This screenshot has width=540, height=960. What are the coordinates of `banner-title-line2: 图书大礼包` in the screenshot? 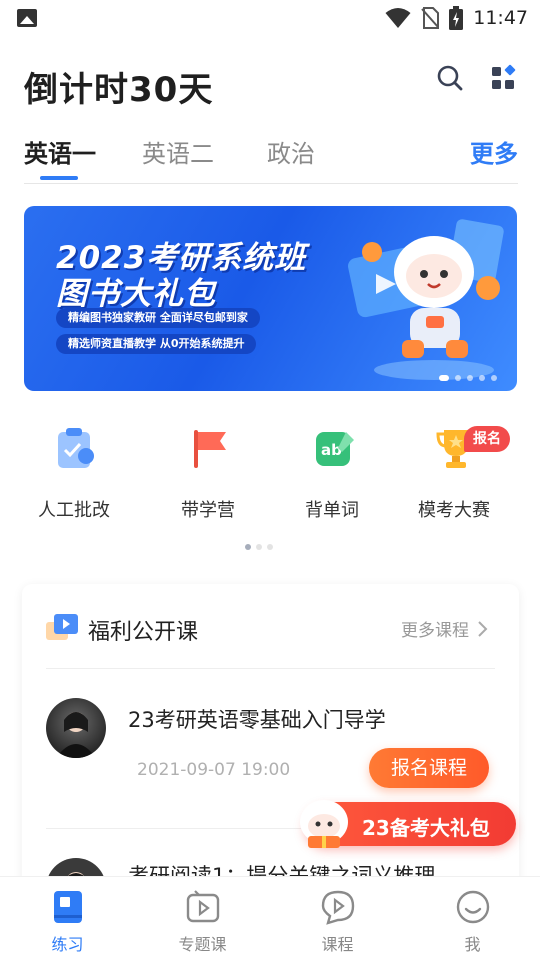 It's located at (136, 294).